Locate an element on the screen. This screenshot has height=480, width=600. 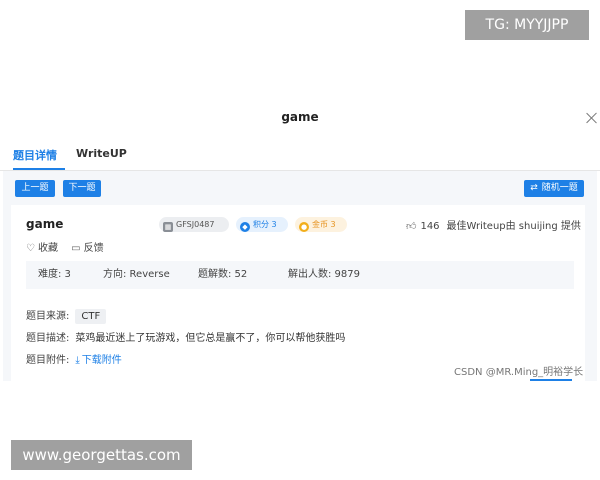
random-challenge-button: ⇄ 随机一题 is located at coordinates (554, 188).